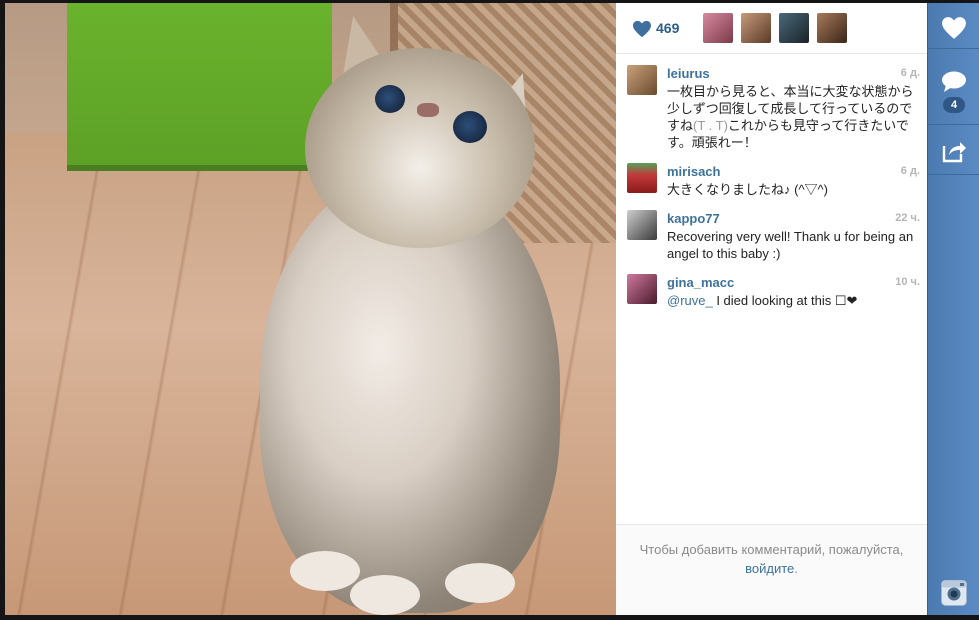 The width and height of the screenshot is (979, 620). What do you see at coordinates (667, 28) in the screenshot?
I see `likes-count: 469` at bounding box center [667, 28].